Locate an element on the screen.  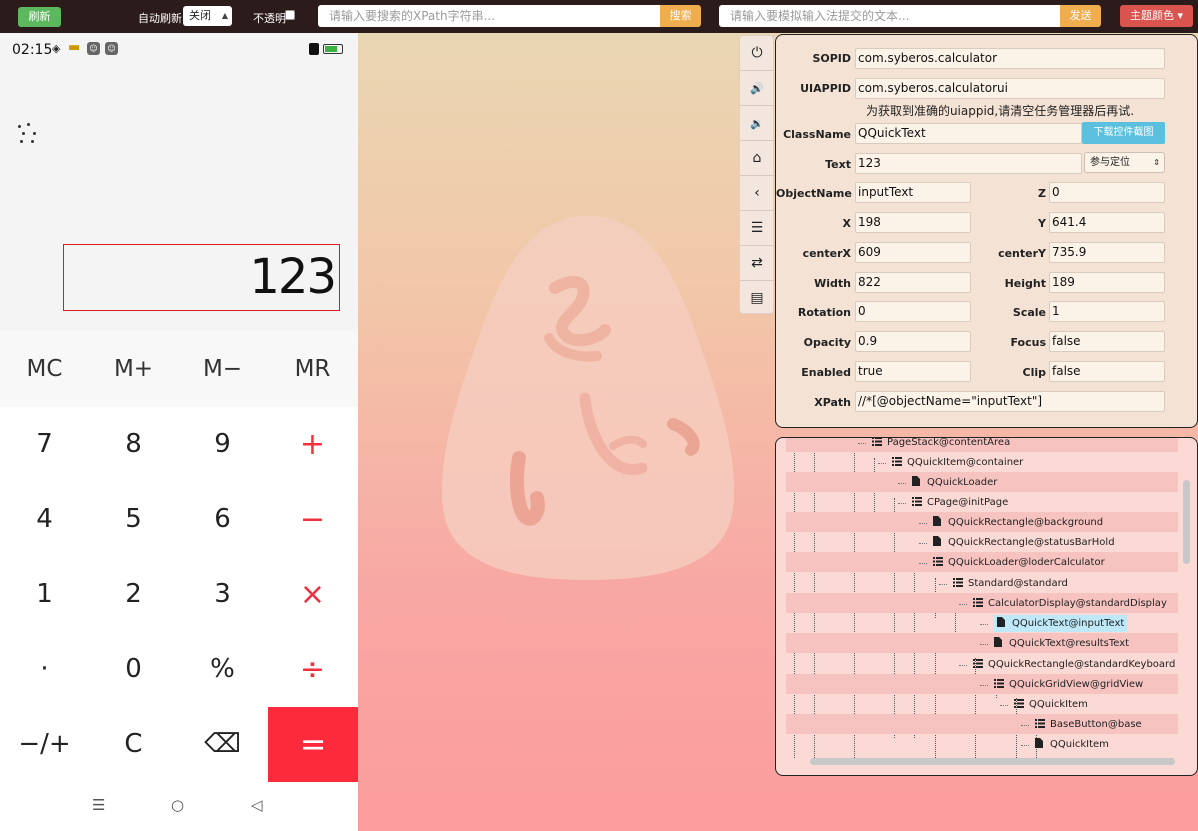
opacity-field: 0.9 is located at coordinates (913, 341).